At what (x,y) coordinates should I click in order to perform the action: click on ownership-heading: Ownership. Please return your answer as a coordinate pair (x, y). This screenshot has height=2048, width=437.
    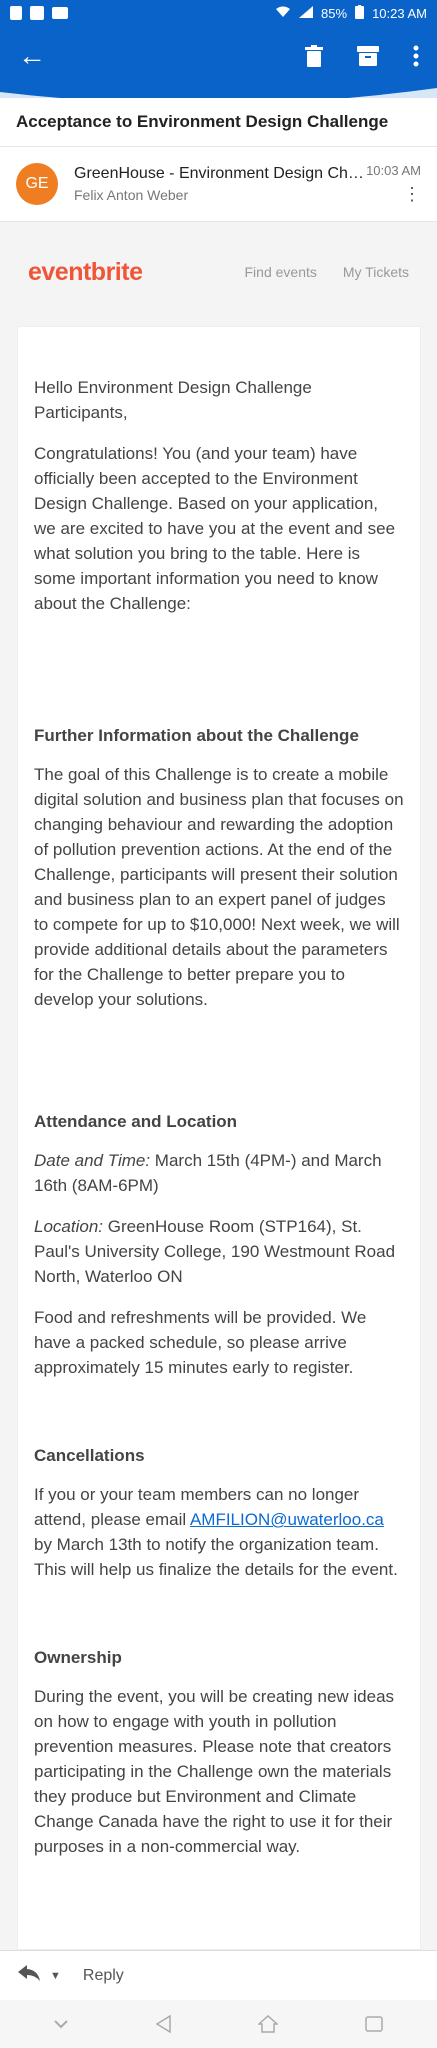
    Looking at the image, I should click on (78, 1657).